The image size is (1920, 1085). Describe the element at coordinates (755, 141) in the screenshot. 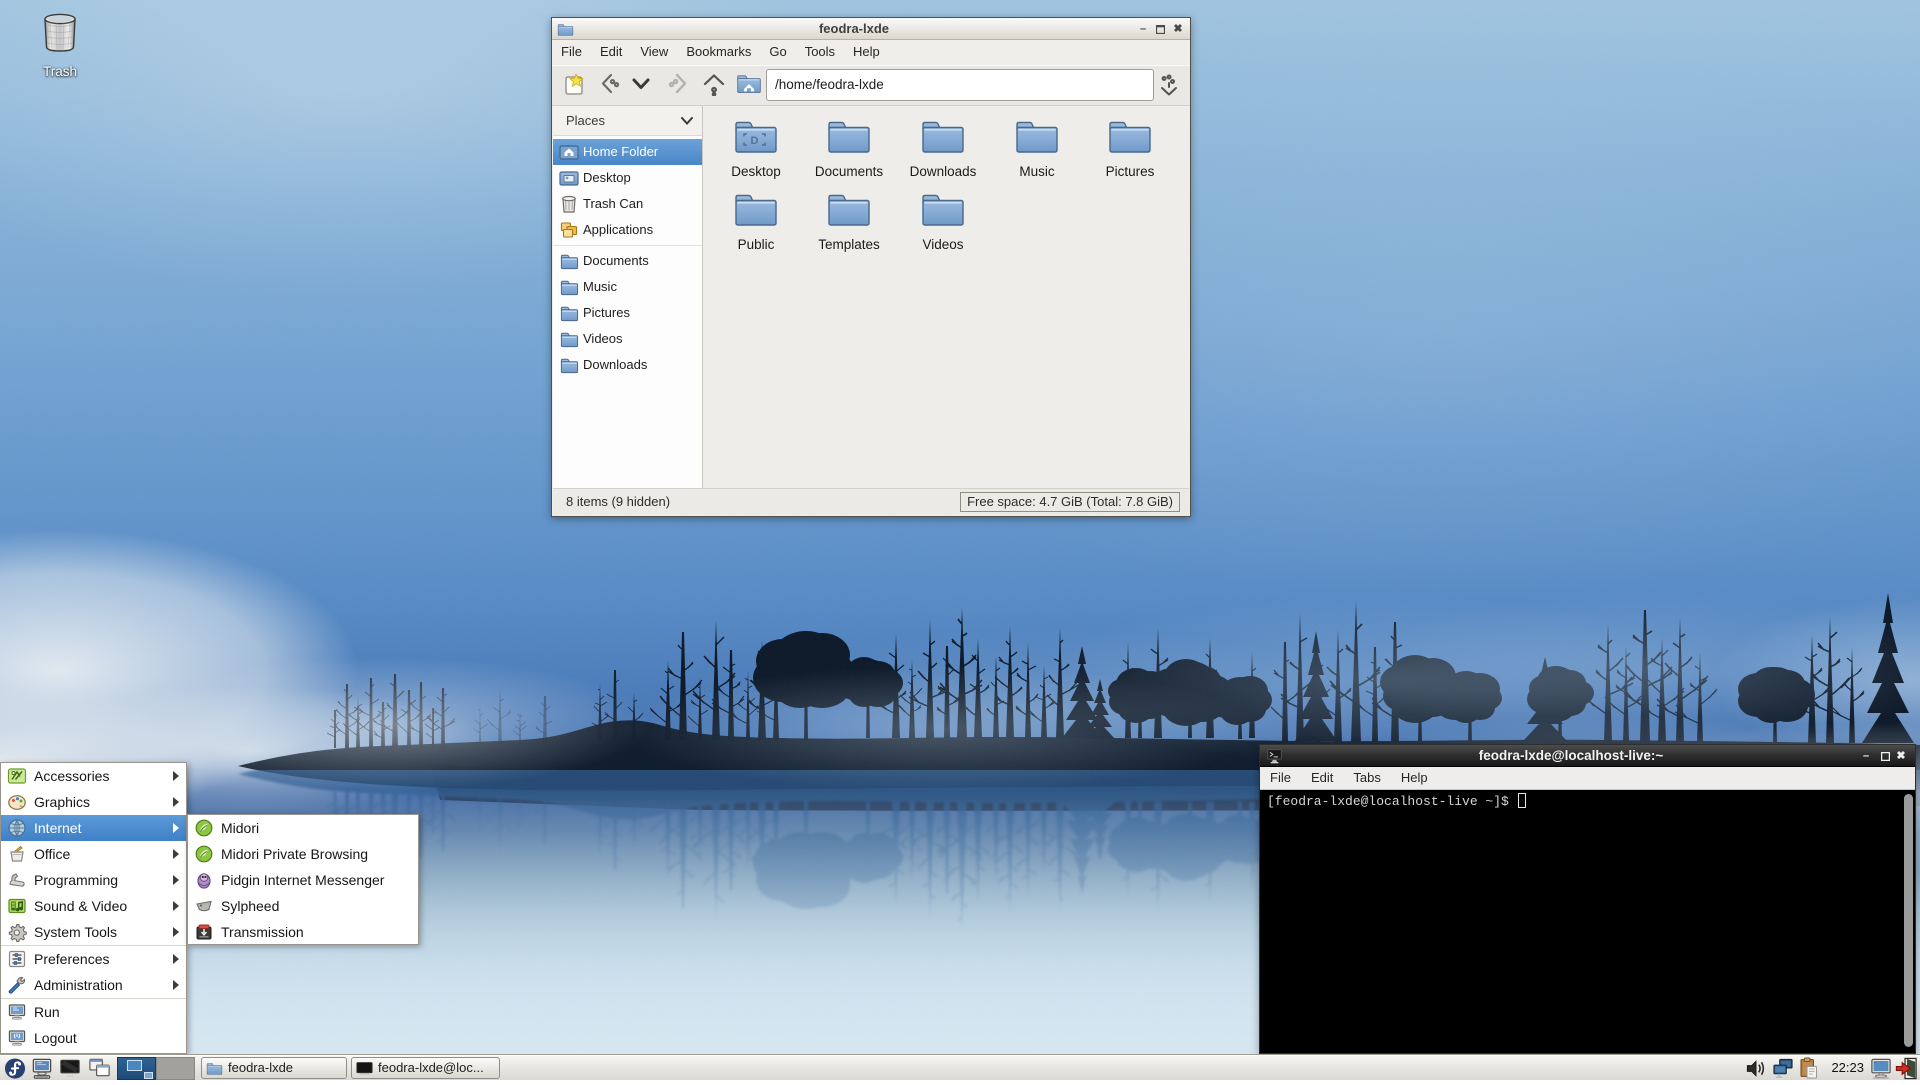

I see `svg-text: D` at that location.